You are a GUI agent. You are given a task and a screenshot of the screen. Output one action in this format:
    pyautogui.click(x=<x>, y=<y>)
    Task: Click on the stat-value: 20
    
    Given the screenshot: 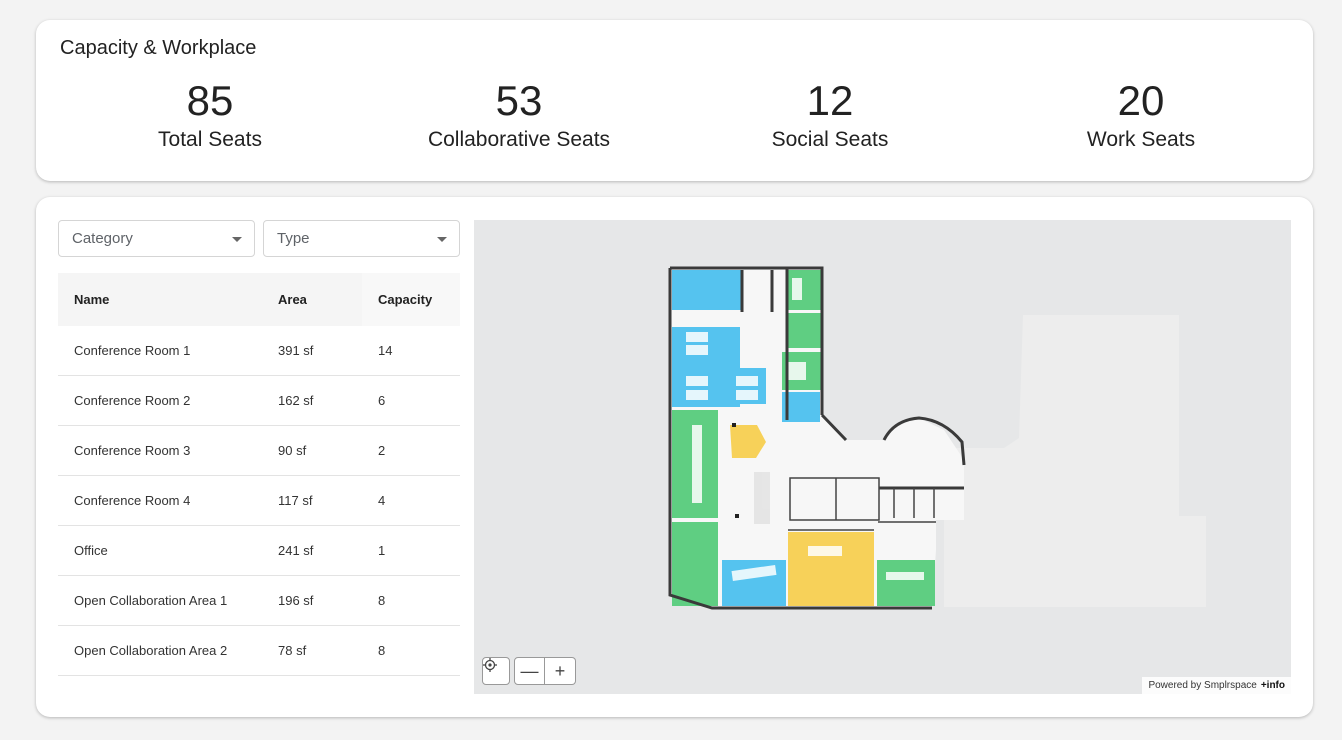 What is the action you would take?
    pyautogui.click(x=1141, y=100)
    